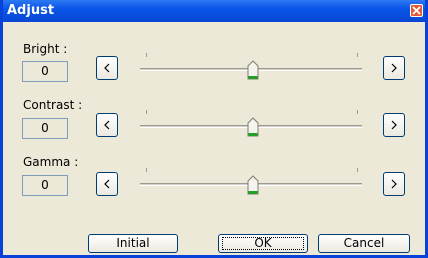 This screenshot has height=258, width=428. I want to click on contrast-value: 0, so click(45, 128).